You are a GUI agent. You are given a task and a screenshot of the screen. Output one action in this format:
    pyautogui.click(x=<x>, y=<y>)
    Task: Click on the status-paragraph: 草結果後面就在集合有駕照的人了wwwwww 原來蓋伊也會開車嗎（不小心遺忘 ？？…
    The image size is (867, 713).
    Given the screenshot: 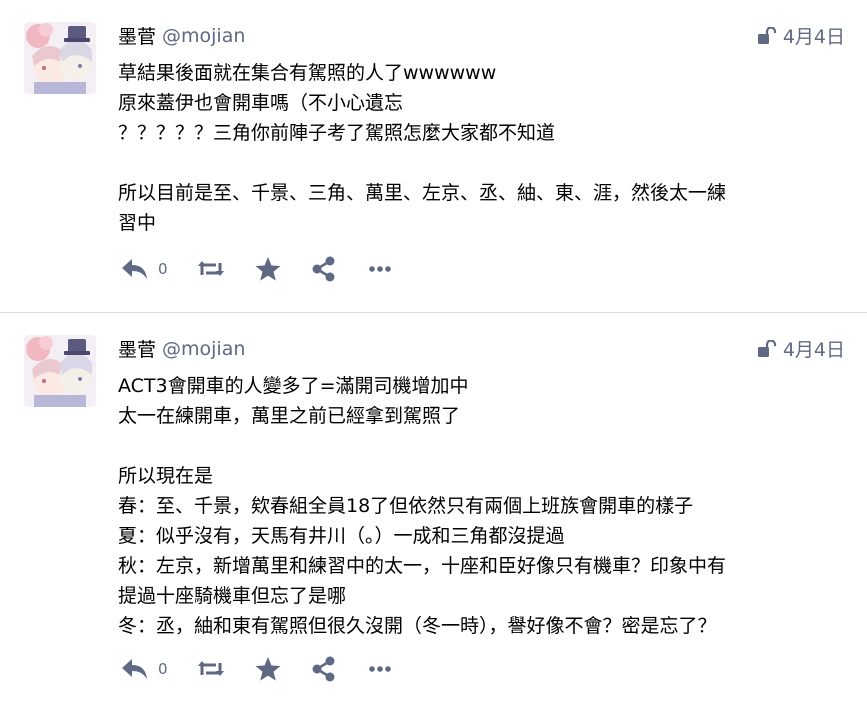 What is the action you would take?
    pyautogui.click(x=337, y=103)
    